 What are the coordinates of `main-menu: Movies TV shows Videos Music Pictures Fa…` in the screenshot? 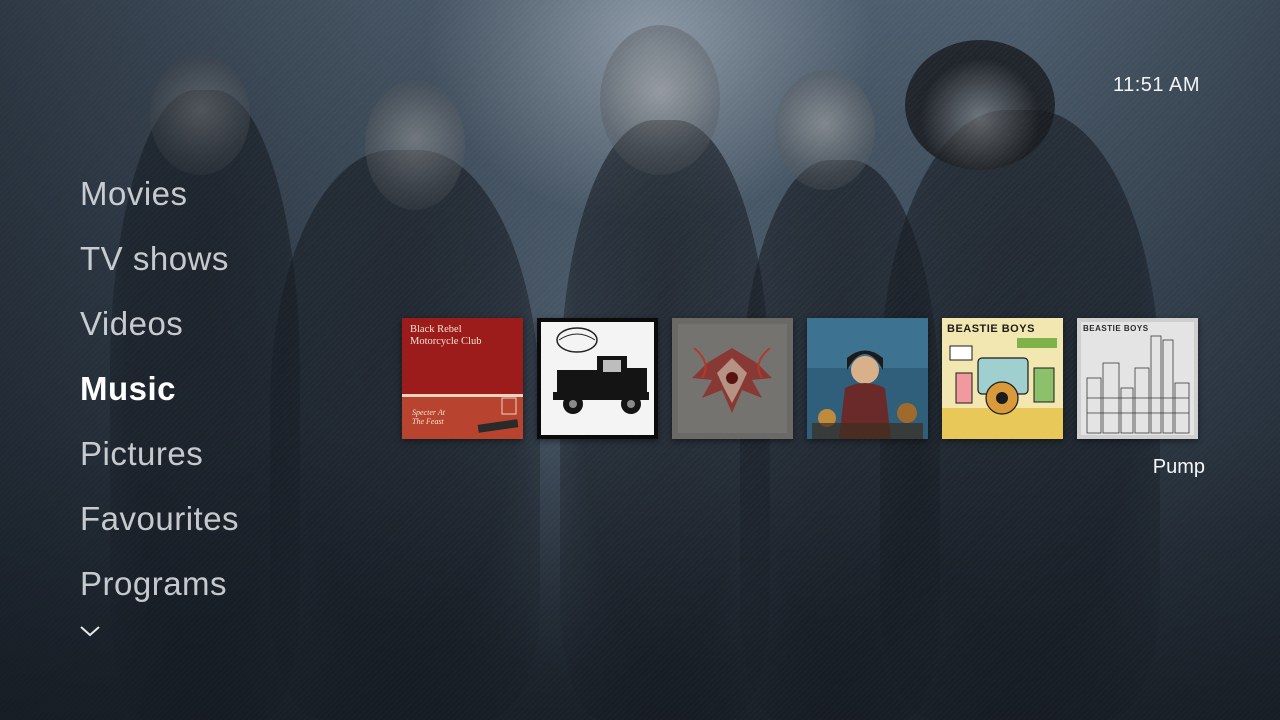 It's located at (159, 395).